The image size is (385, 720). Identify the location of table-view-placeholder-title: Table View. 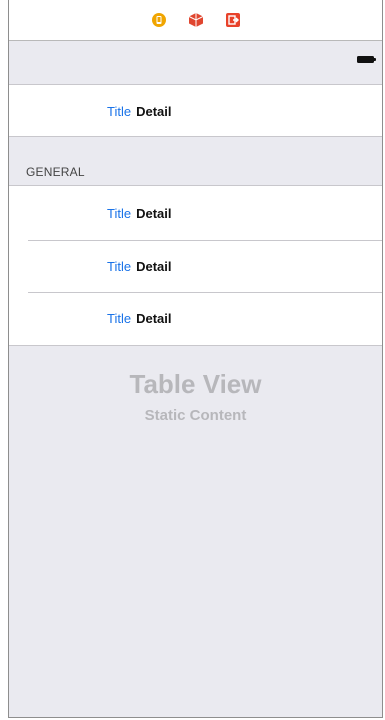
(195, 384).